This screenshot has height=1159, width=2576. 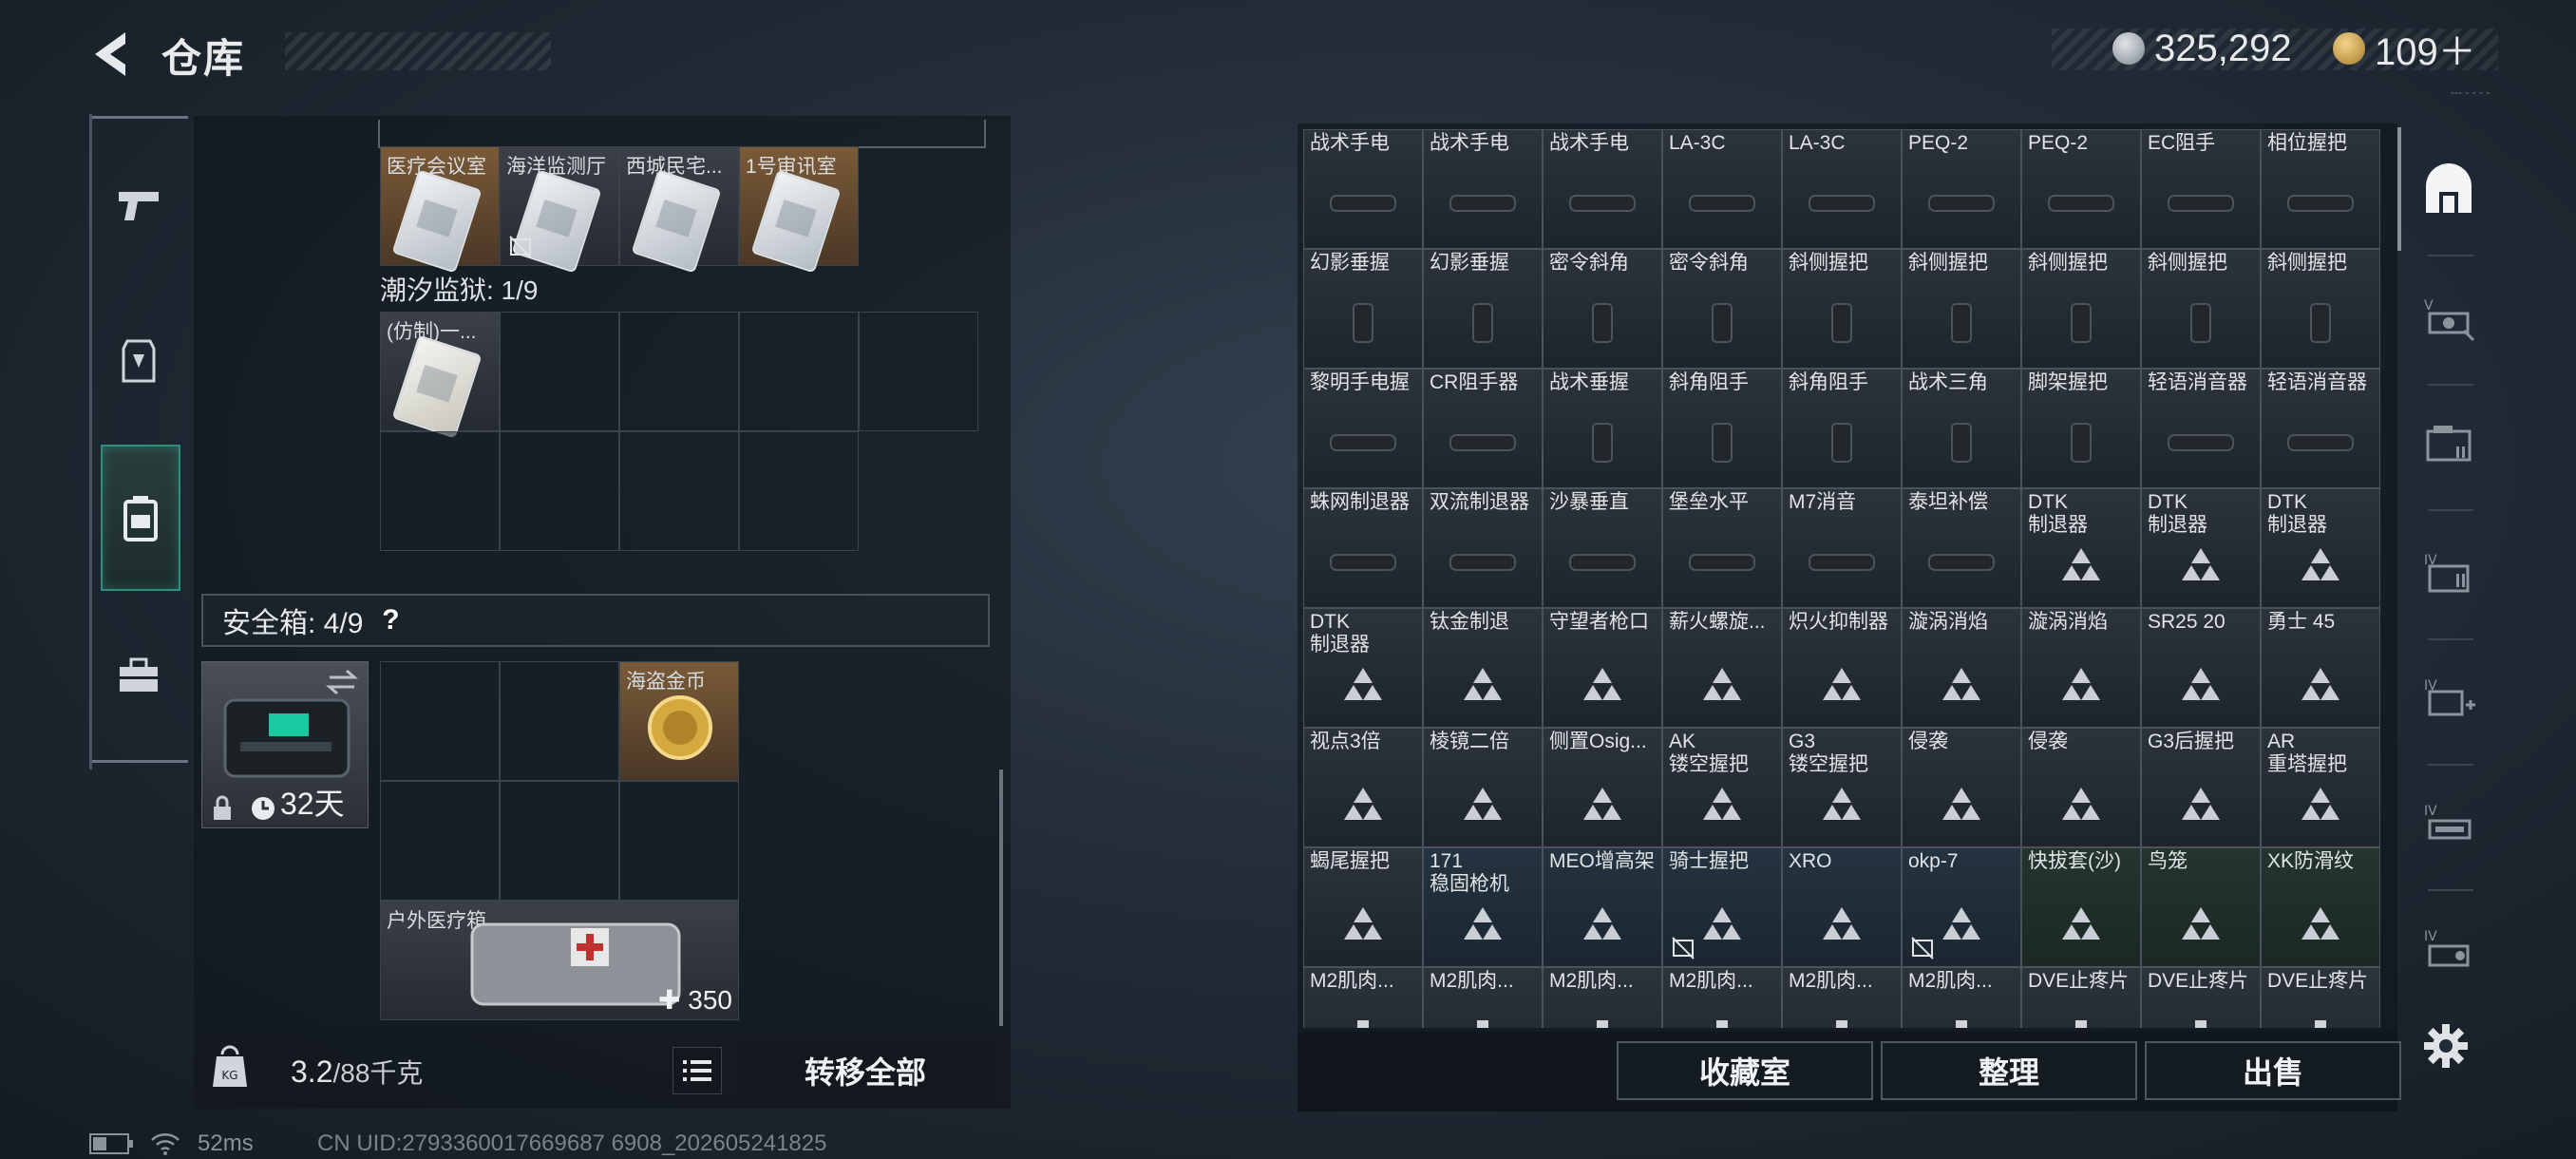 I want to click on warehouse-item-cell: G3后握把, so click(x=2201, y=787).